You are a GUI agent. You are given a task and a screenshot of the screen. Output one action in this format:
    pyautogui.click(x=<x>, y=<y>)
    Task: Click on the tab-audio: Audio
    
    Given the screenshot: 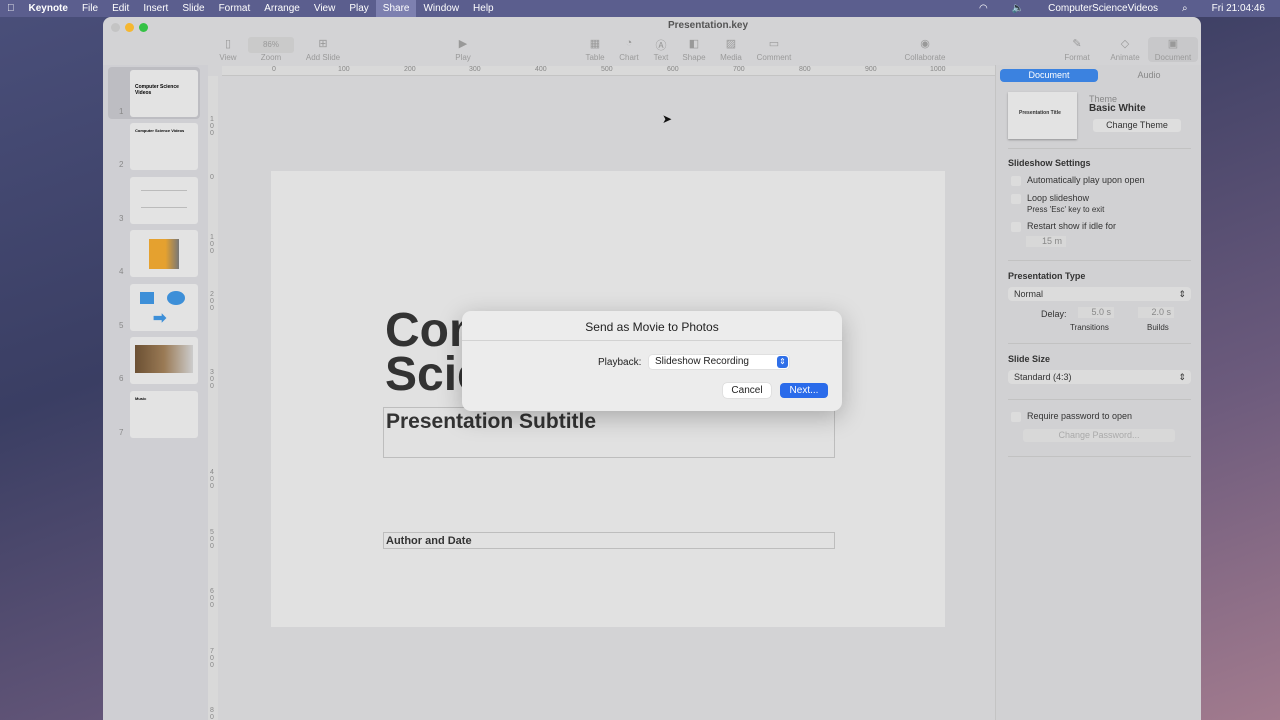 What is the action you would take?
    pyautogui.click(x=1149, y=75)
    